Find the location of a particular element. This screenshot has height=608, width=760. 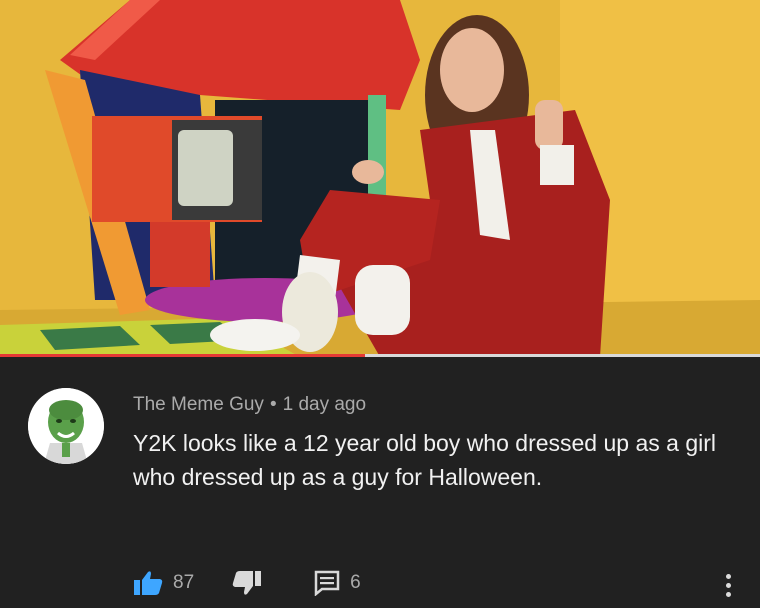

video-progress-bar is located at coordinates (380, 355).